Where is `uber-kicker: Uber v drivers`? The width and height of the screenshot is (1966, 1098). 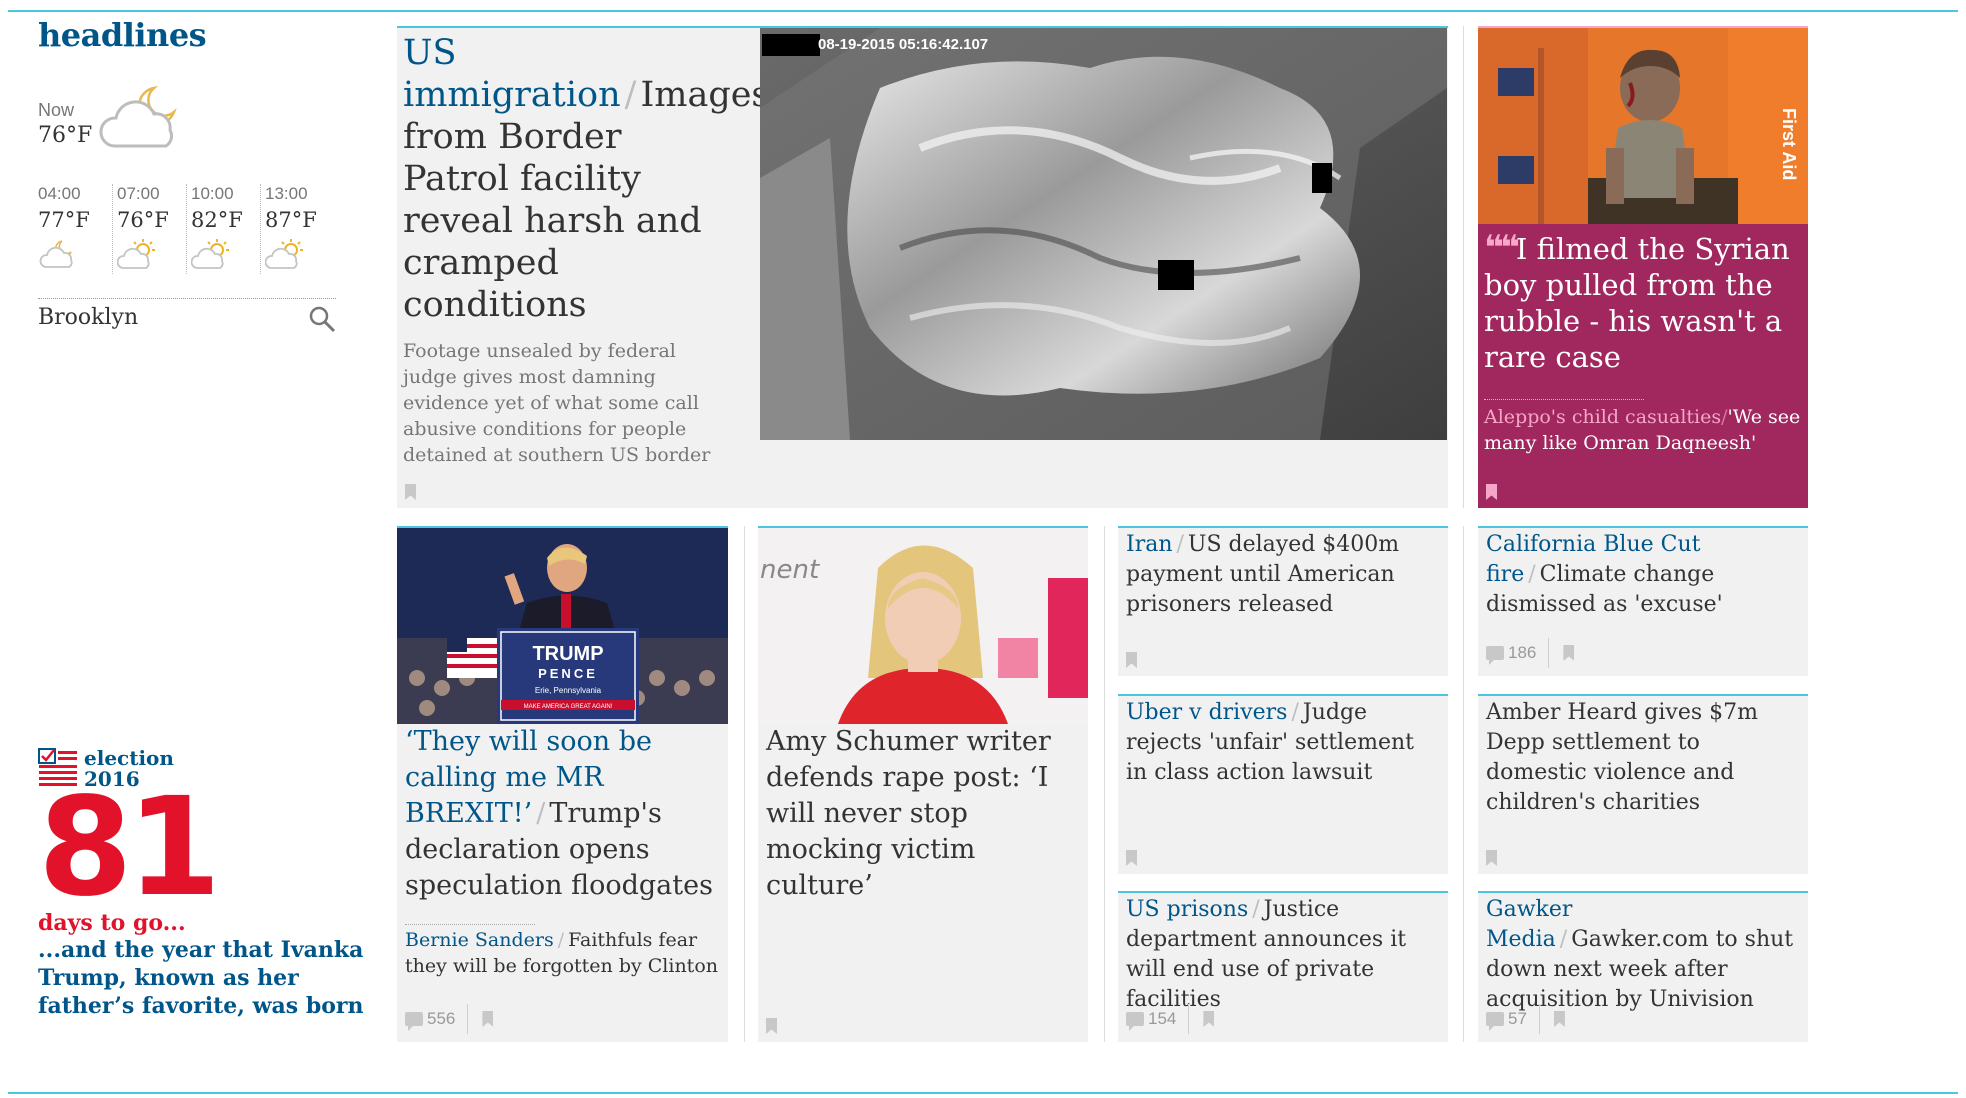
uber-kicker: Uber v drivers is located at coordinates (1206, 712).